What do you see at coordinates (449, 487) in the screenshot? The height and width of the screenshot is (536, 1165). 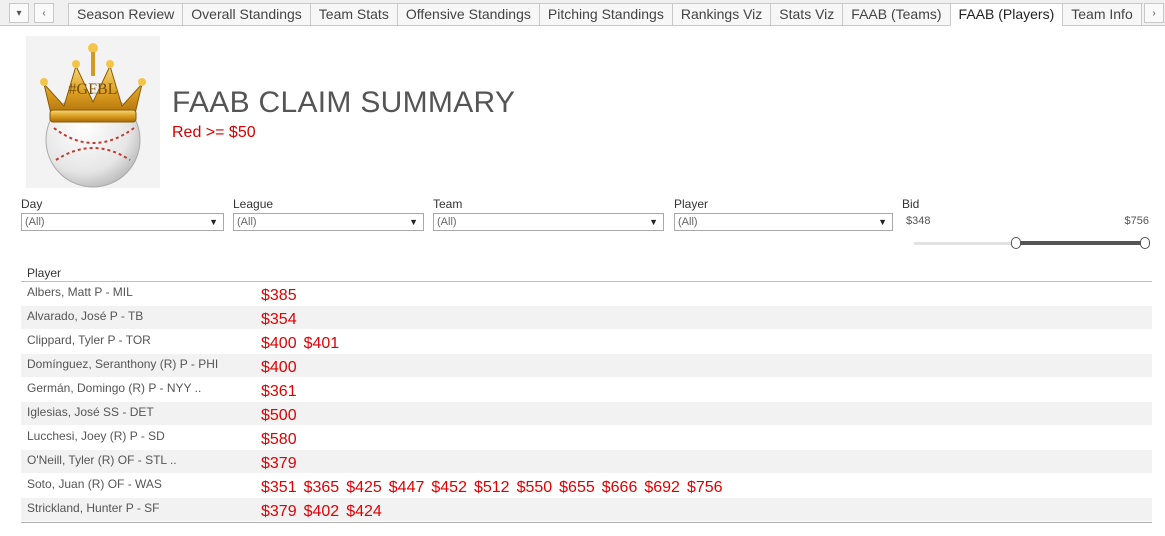 I see `bid-amount: $452` at bounding box center [449, 487].